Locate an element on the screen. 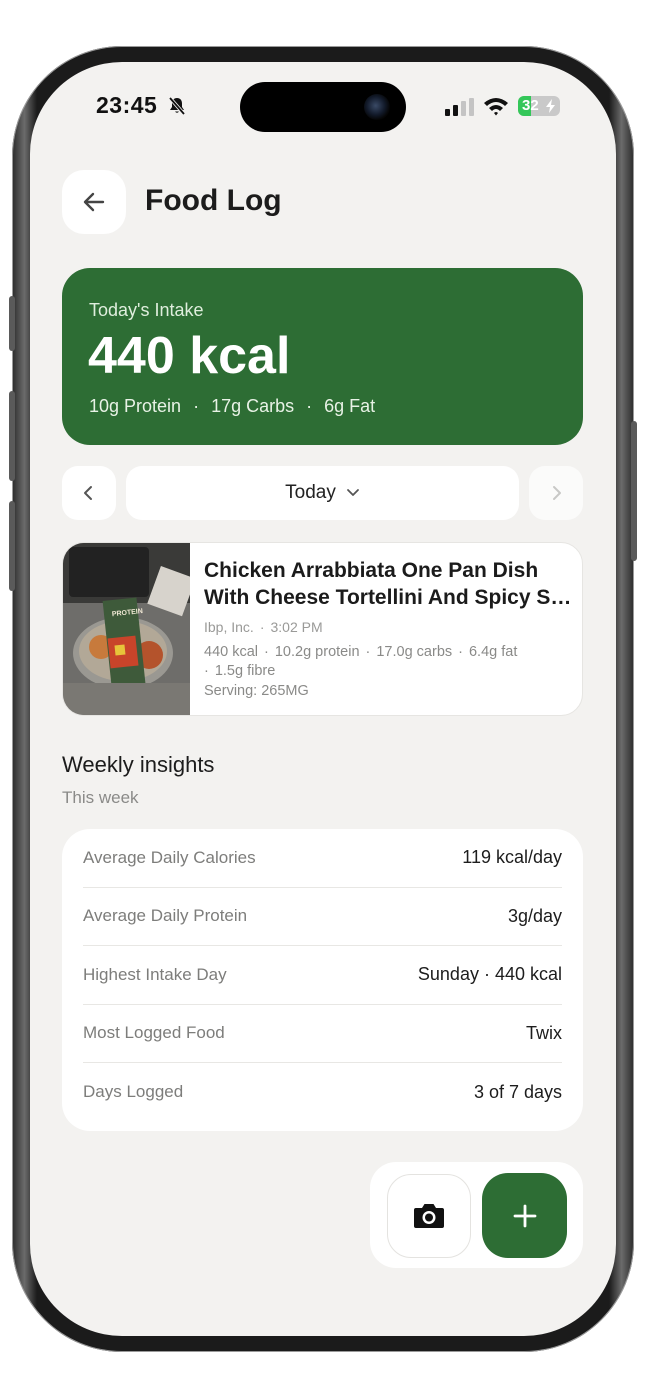 Image resolution: width=645 pixels, height=1398 pixels. battery-percent: 32 is located at coordinates (530, 105).